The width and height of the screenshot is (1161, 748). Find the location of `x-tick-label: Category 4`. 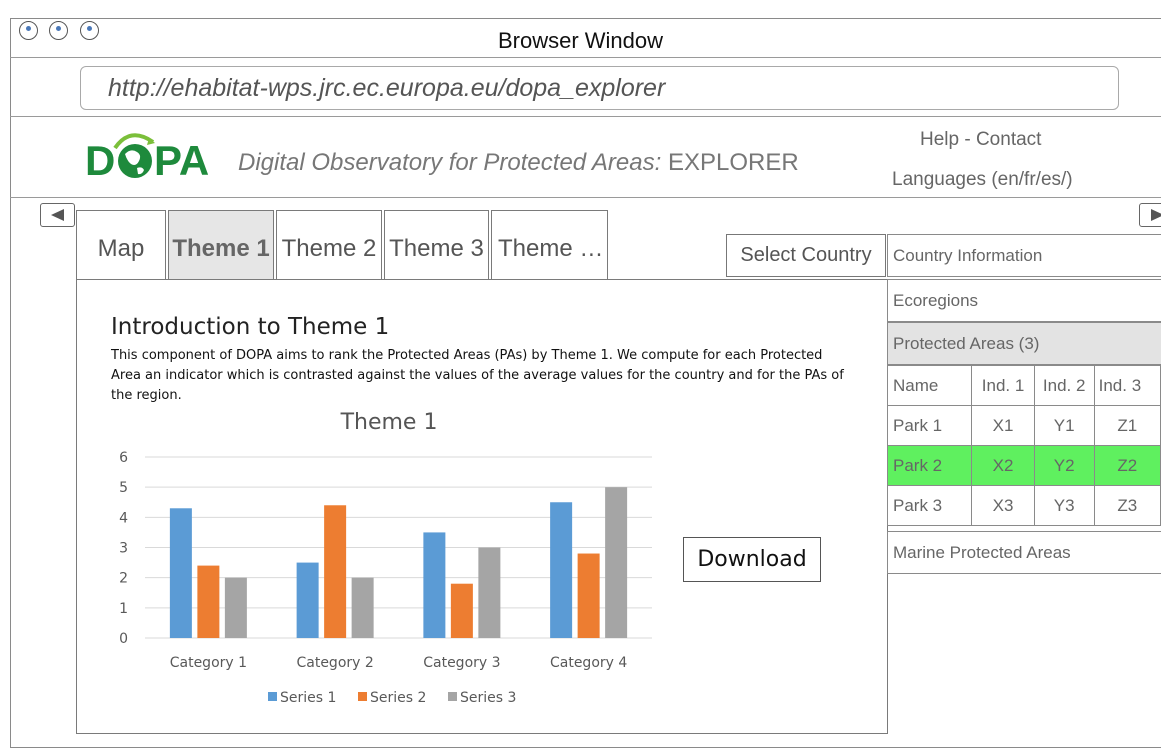

x-tick-label: Category 4 is located at coordinates (588, 663).